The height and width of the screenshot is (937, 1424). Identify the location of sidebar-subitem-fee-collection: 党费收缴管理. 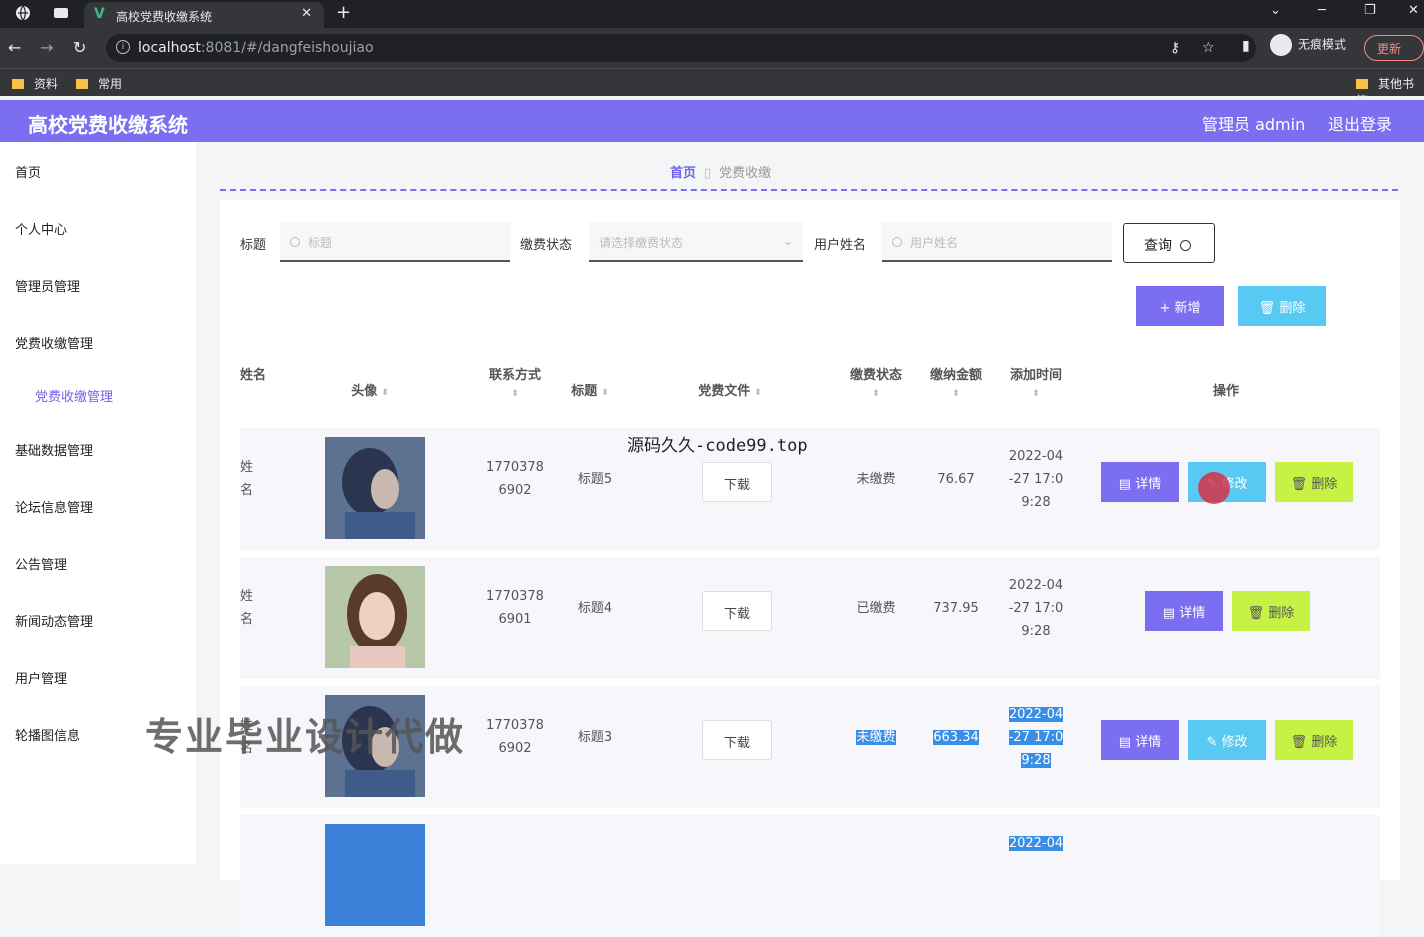
(74, 395).